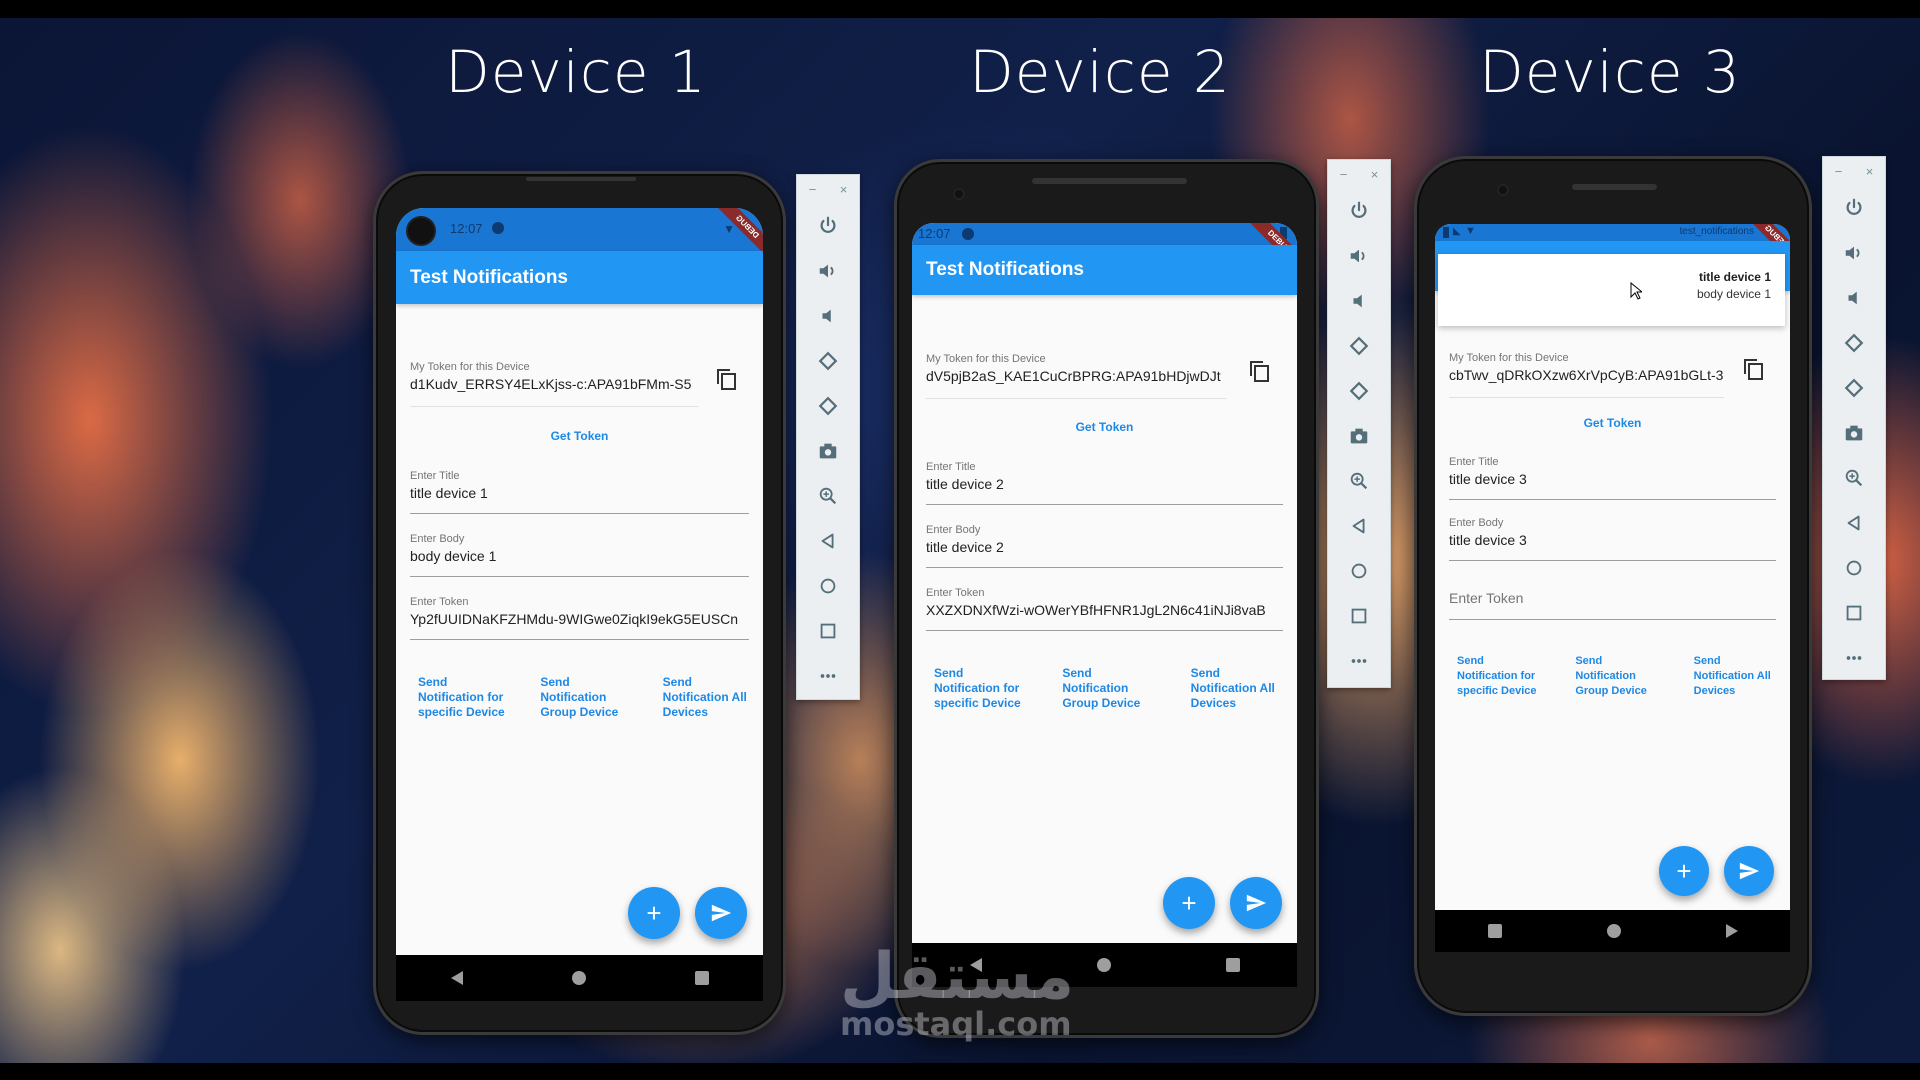  Describe the element at coordinates (1636, 291) in the screenshot. I see `mouse-cursor-icon` at that location.